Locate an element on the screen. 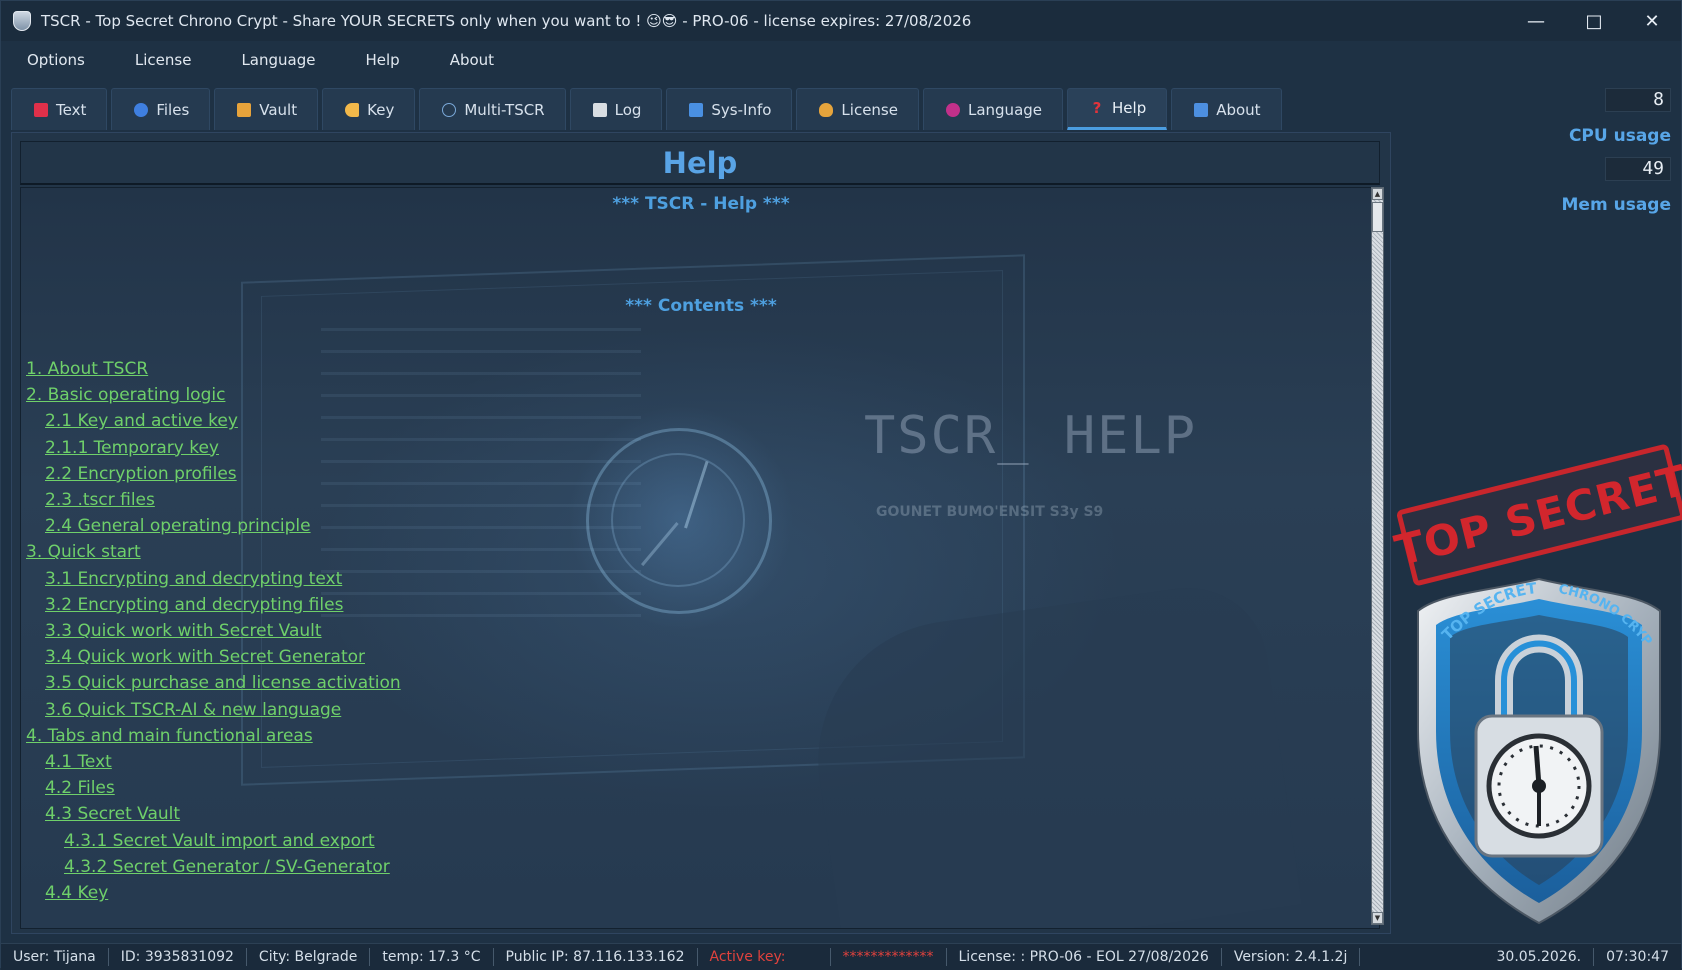 The image size is (1682, 970). contents-heading: *** Contents *** is located at coordinates (701, 306).